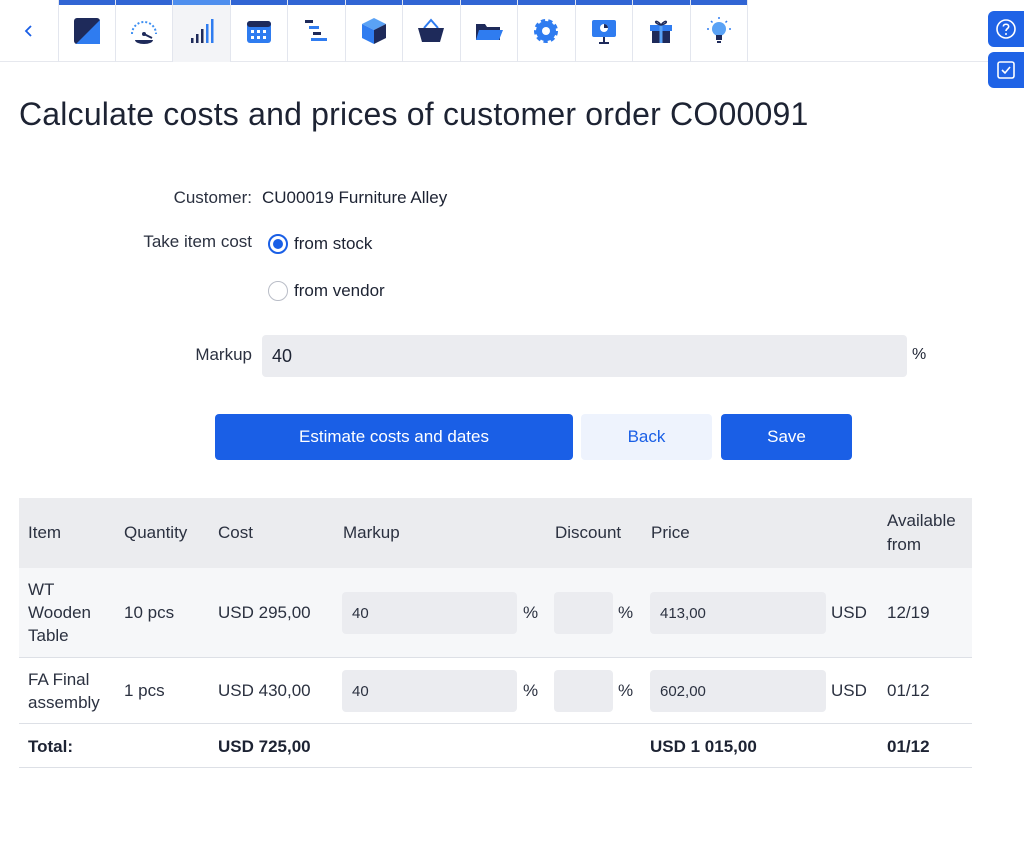 The image size is (1024, 845). I want to click on tab-dashboard, so click(87, 31).